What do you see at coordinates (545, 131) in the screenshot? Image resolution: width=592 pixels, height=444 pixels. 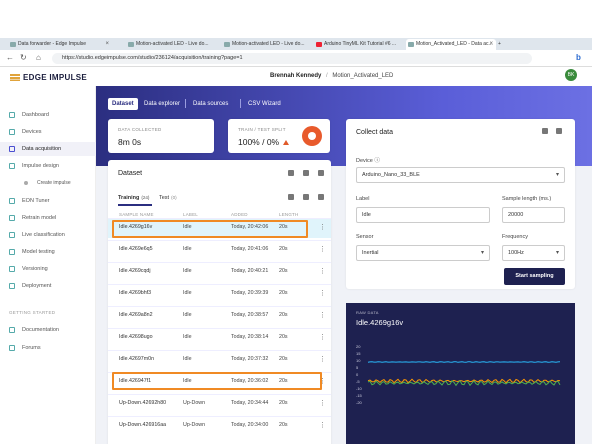 I see `trash-icon` at bounding box center [545, 131].